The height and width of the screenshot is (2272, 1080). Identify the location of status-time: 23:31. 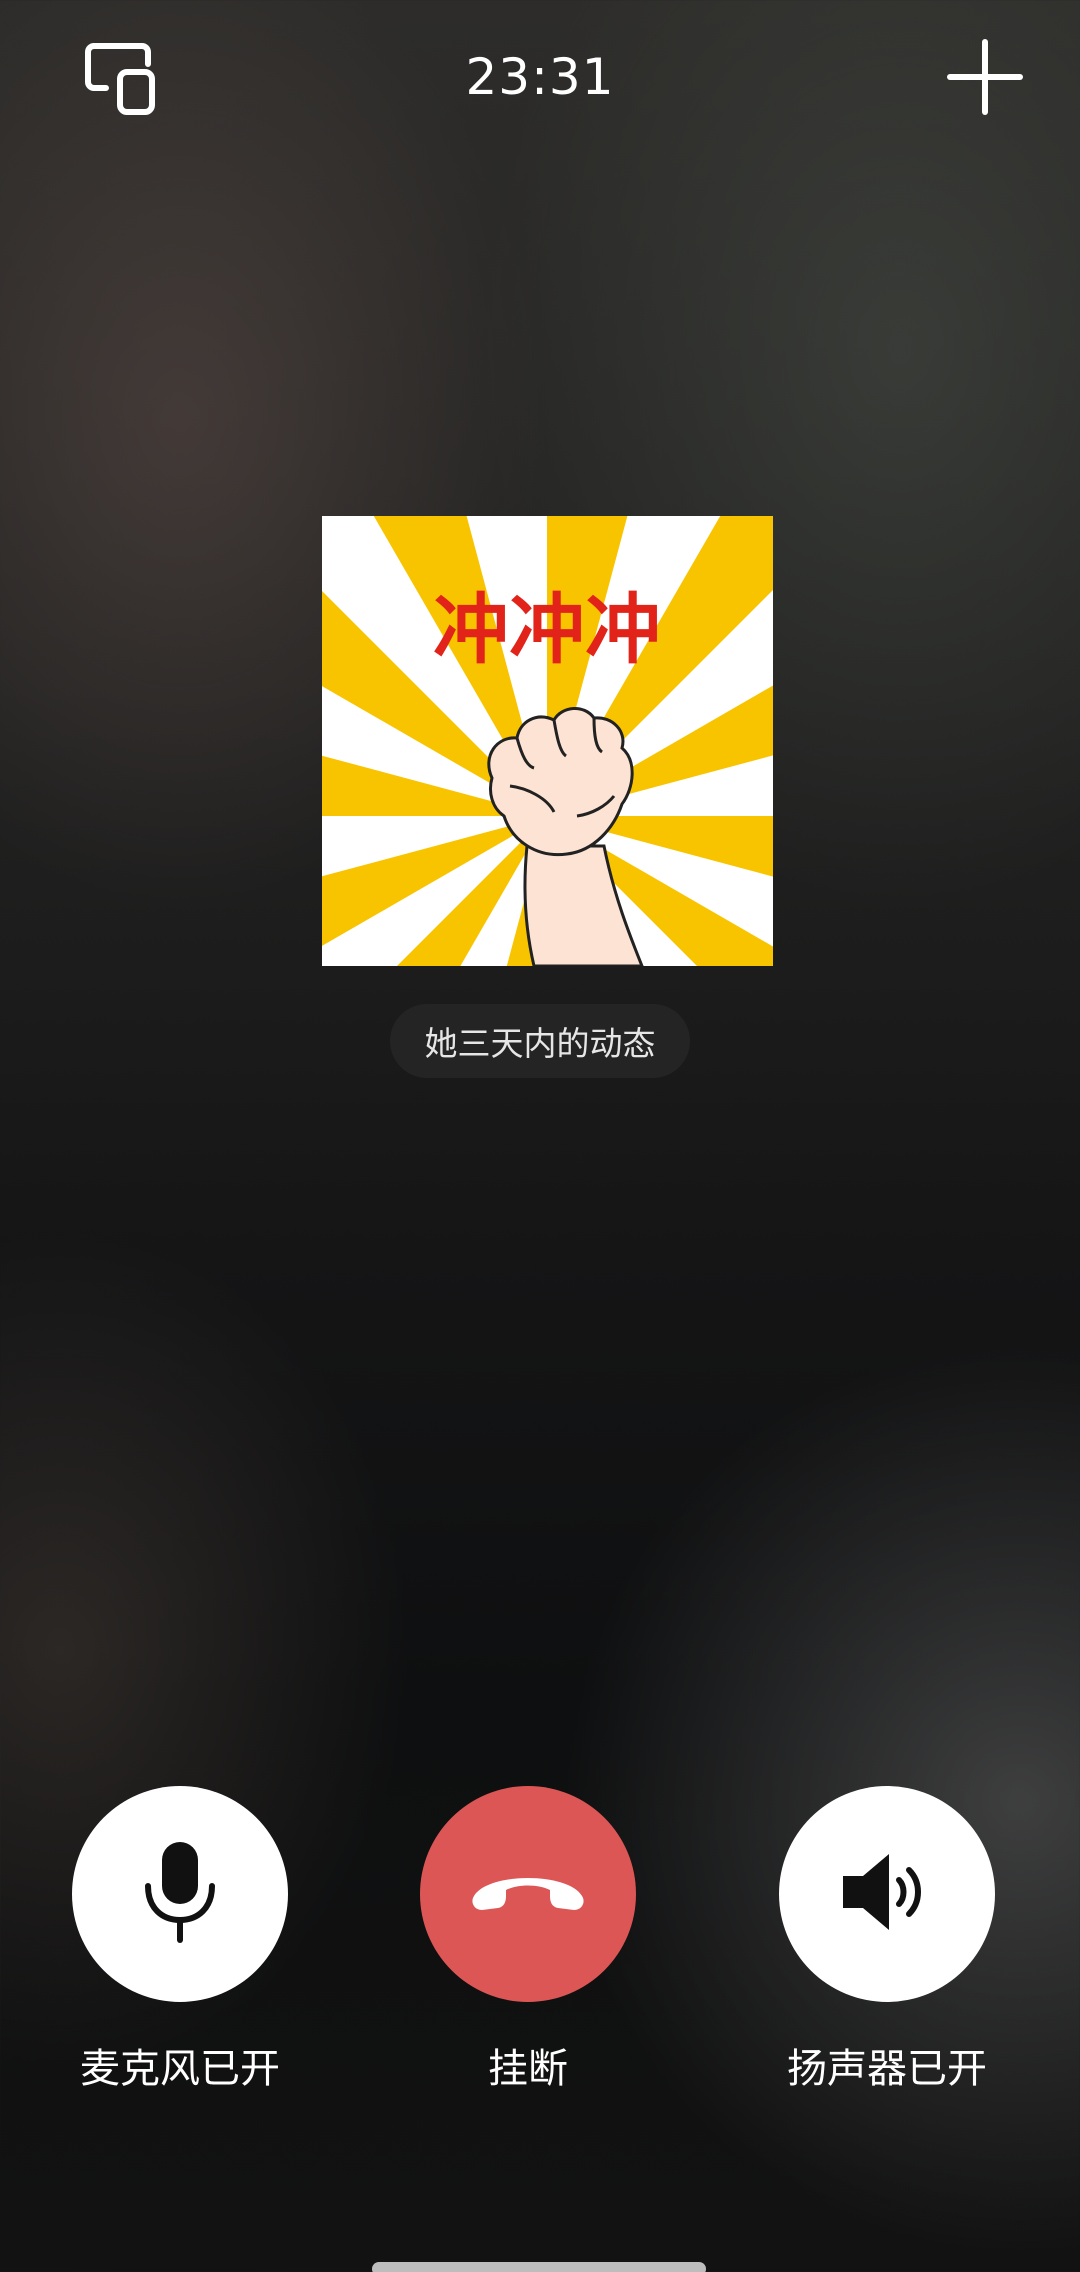
(540, 77).